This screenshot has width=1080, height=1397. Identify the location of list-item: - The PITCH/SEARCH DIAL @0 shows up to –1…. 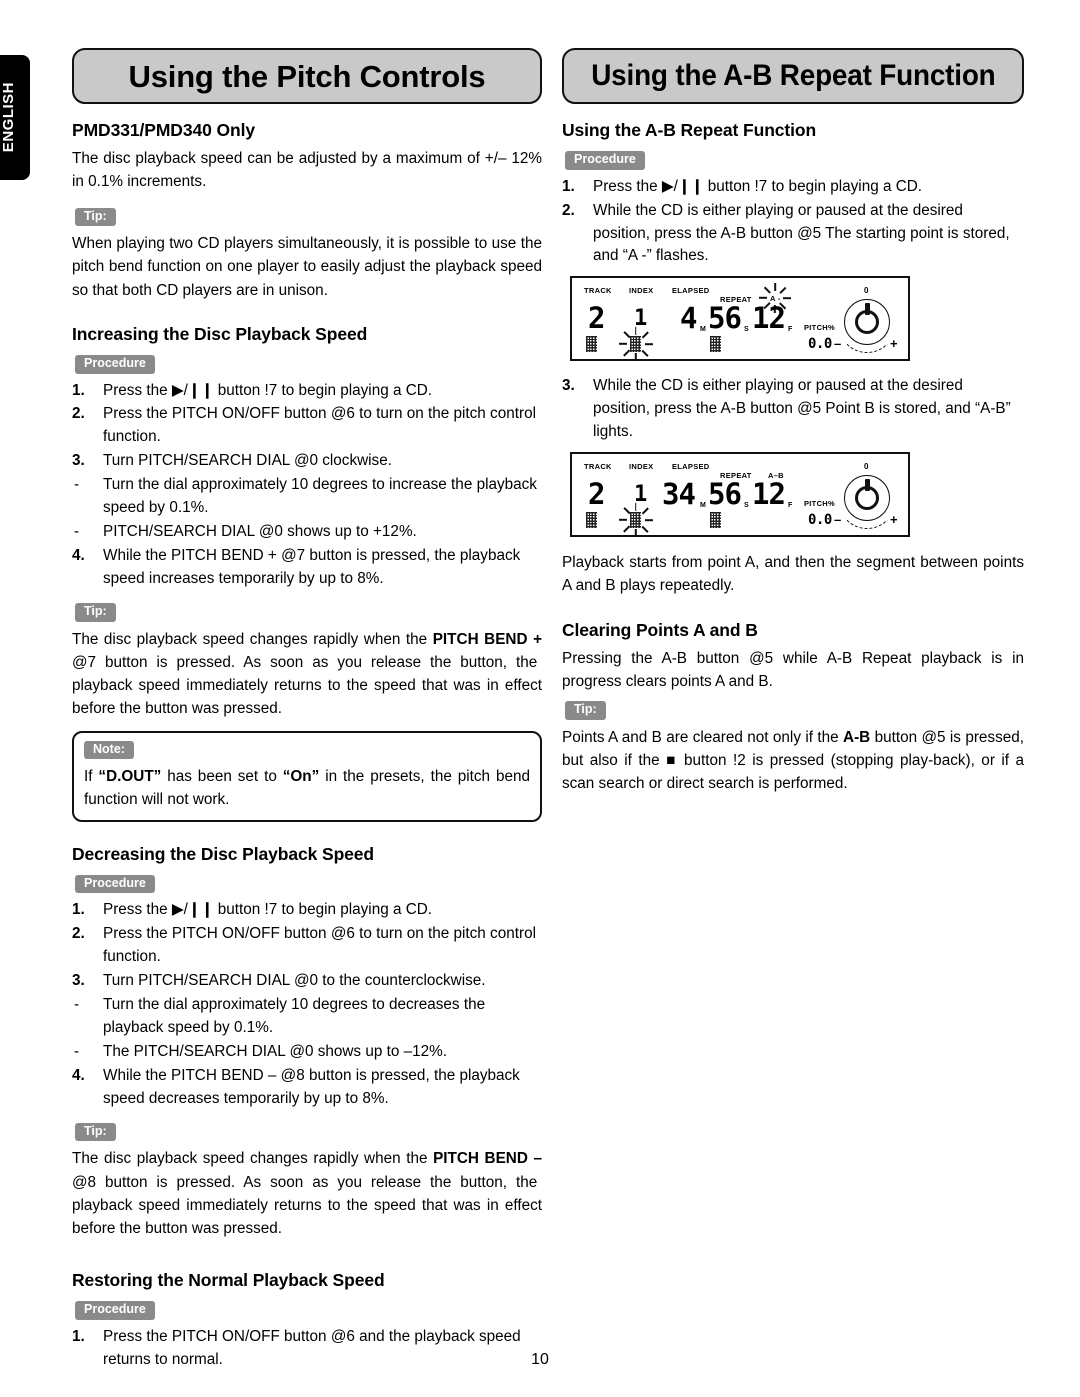
(307, 1052).